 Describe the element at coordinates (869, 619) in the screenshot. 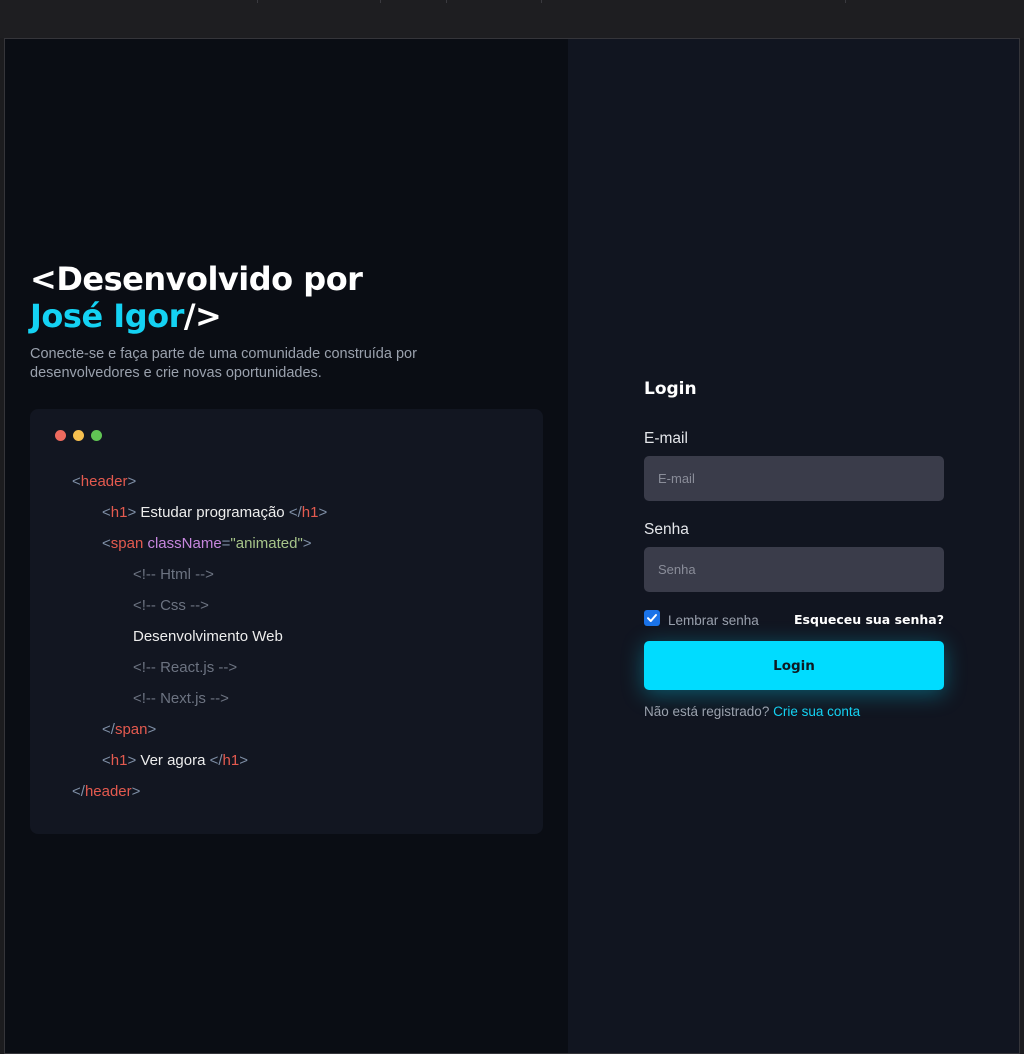

I see `forgot-password-link: Esqueceu sua senha?` at that location.